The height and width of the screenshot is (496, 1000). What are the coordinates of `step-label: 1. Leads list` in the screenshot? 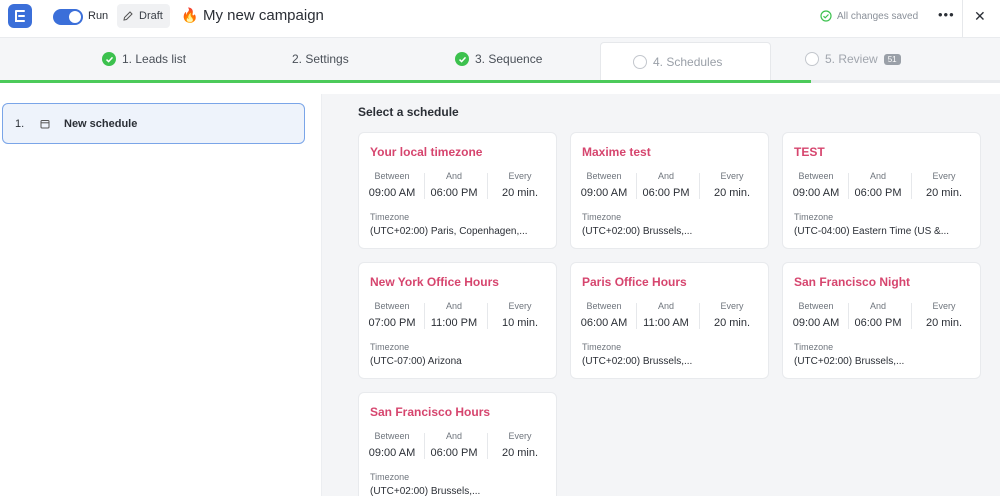 It's located at (154, 59).